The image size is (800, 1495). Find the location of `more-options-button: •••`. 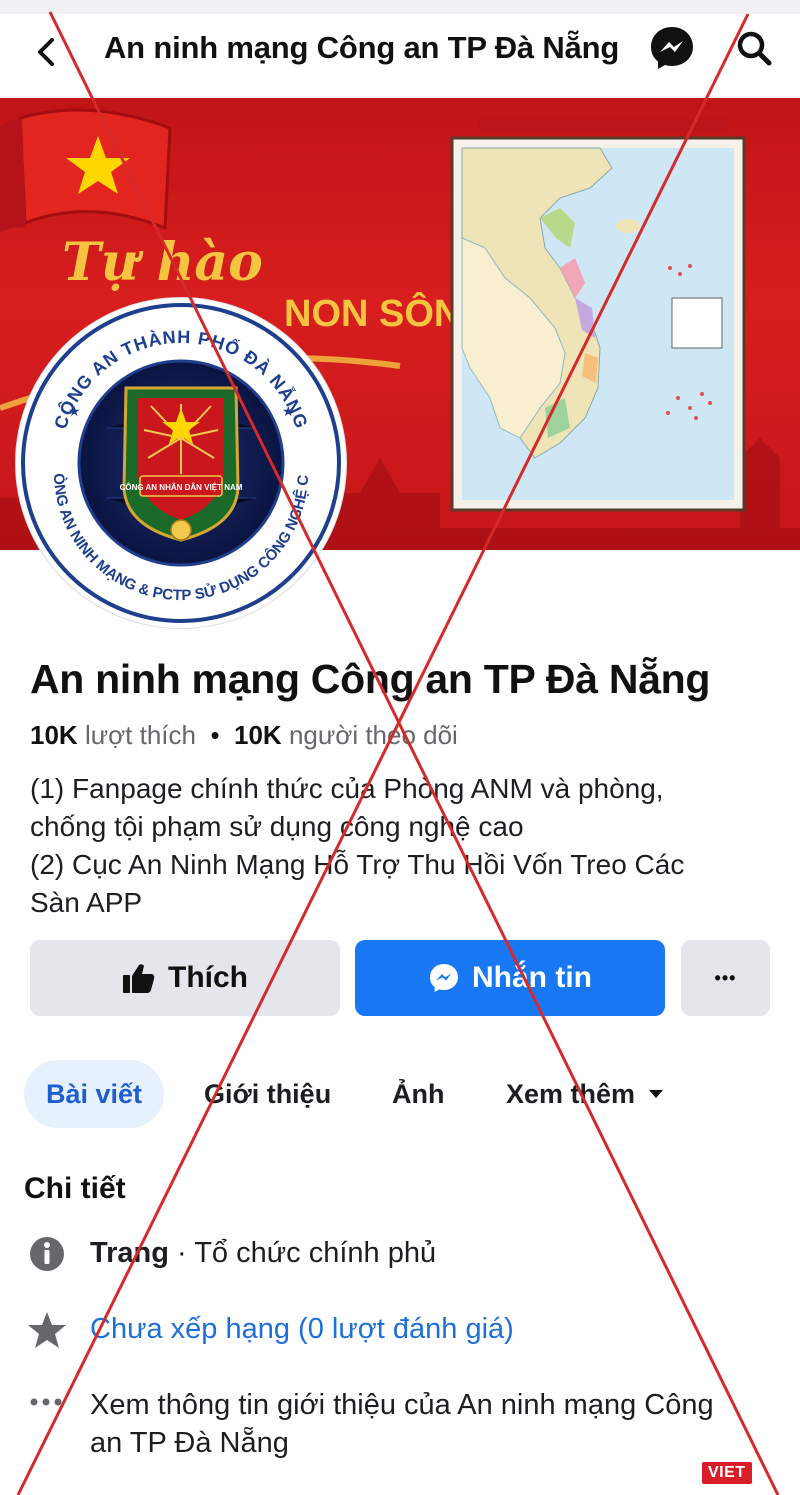

more-options-button: ••• is located at coordinates (725, 978).